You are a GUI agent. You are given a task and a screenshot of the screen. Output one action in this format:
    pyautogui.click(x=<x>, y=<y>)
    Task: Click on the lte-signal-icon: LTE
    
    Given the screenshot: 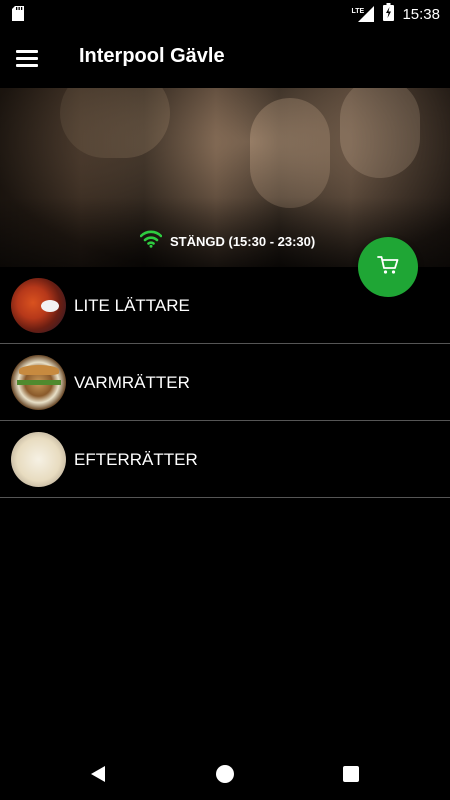 What is the action you would take?
    pyautogui.click(x=363, y=14)
    